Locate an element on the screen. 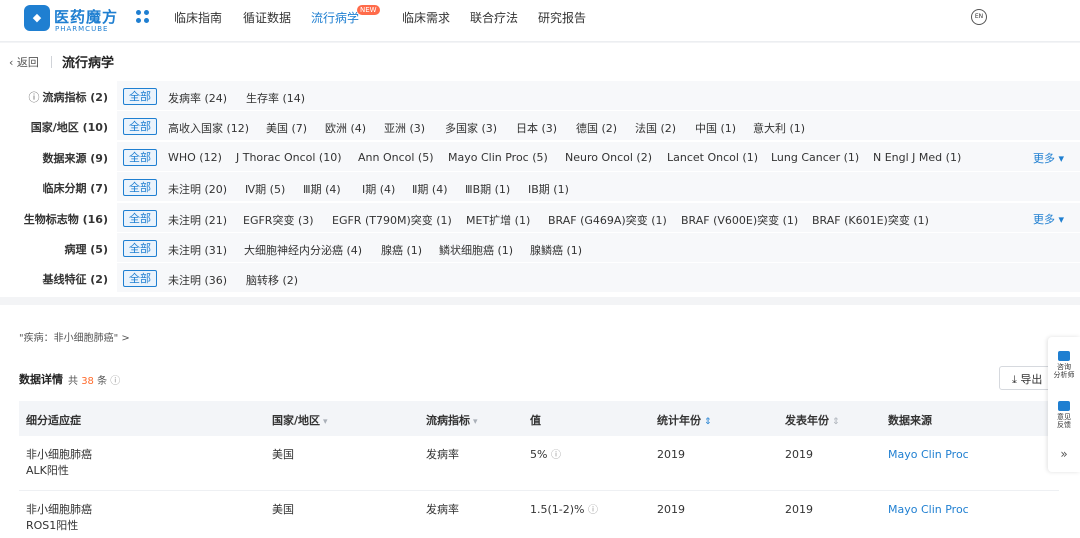 This screenshot has height=538, width=1080. filter-option: Ⅲ期 (4) is located at coordinates (322, 189).